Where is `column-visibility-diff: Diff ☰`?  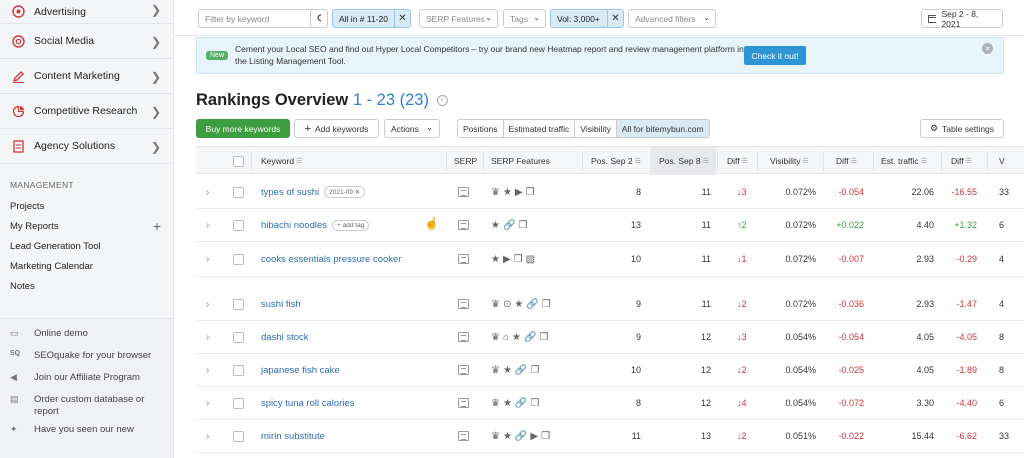
column-visibility-diff: Diff ☰ is located at coordinates (846, 161).